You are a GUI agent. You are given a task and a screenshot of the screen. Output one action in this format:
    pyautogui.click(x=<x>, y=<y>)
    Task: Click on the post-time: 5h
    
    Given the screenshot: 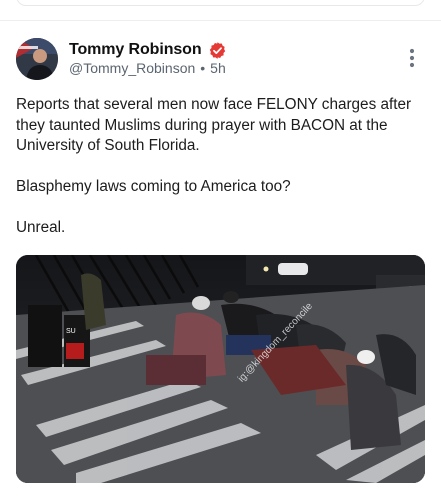 What is the action you would take?
    pyautogui.click(x=218, y=68)
    